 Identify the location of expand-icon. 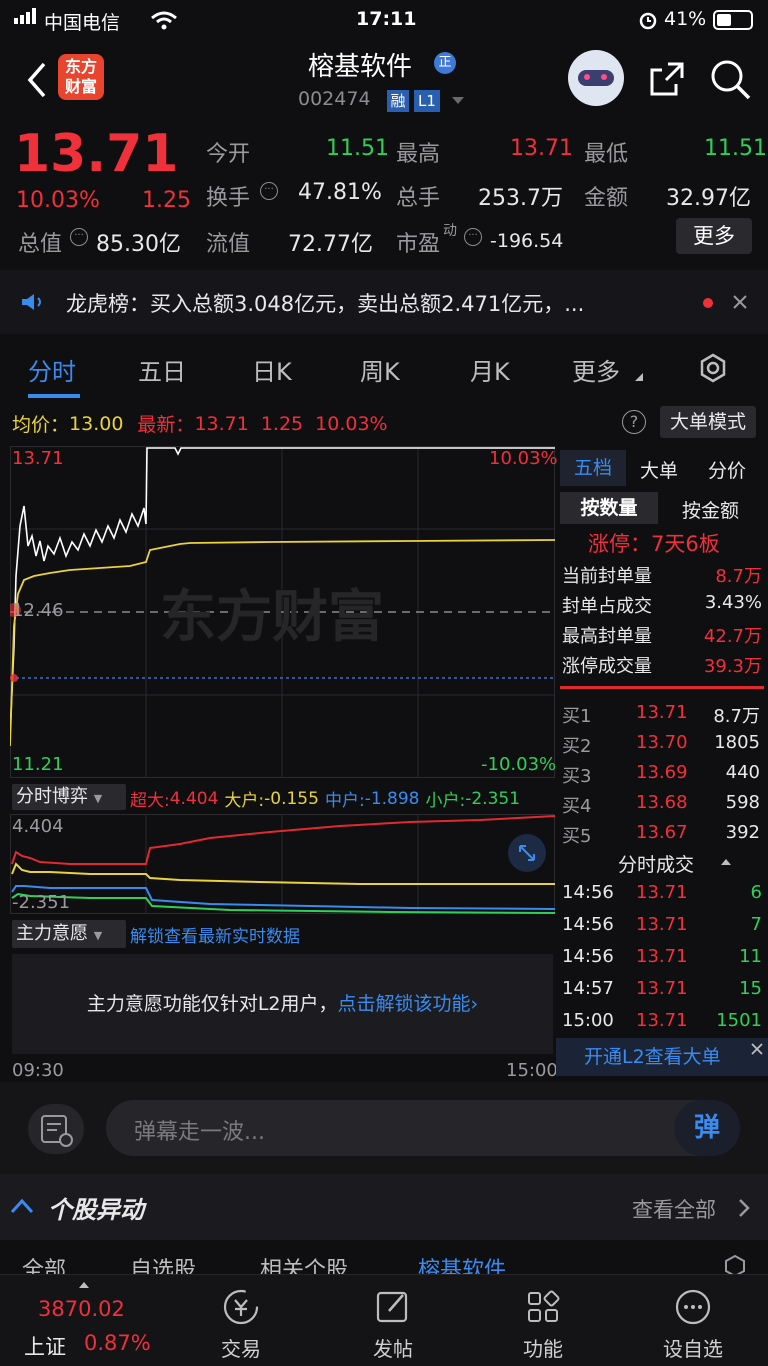
(527, 853).